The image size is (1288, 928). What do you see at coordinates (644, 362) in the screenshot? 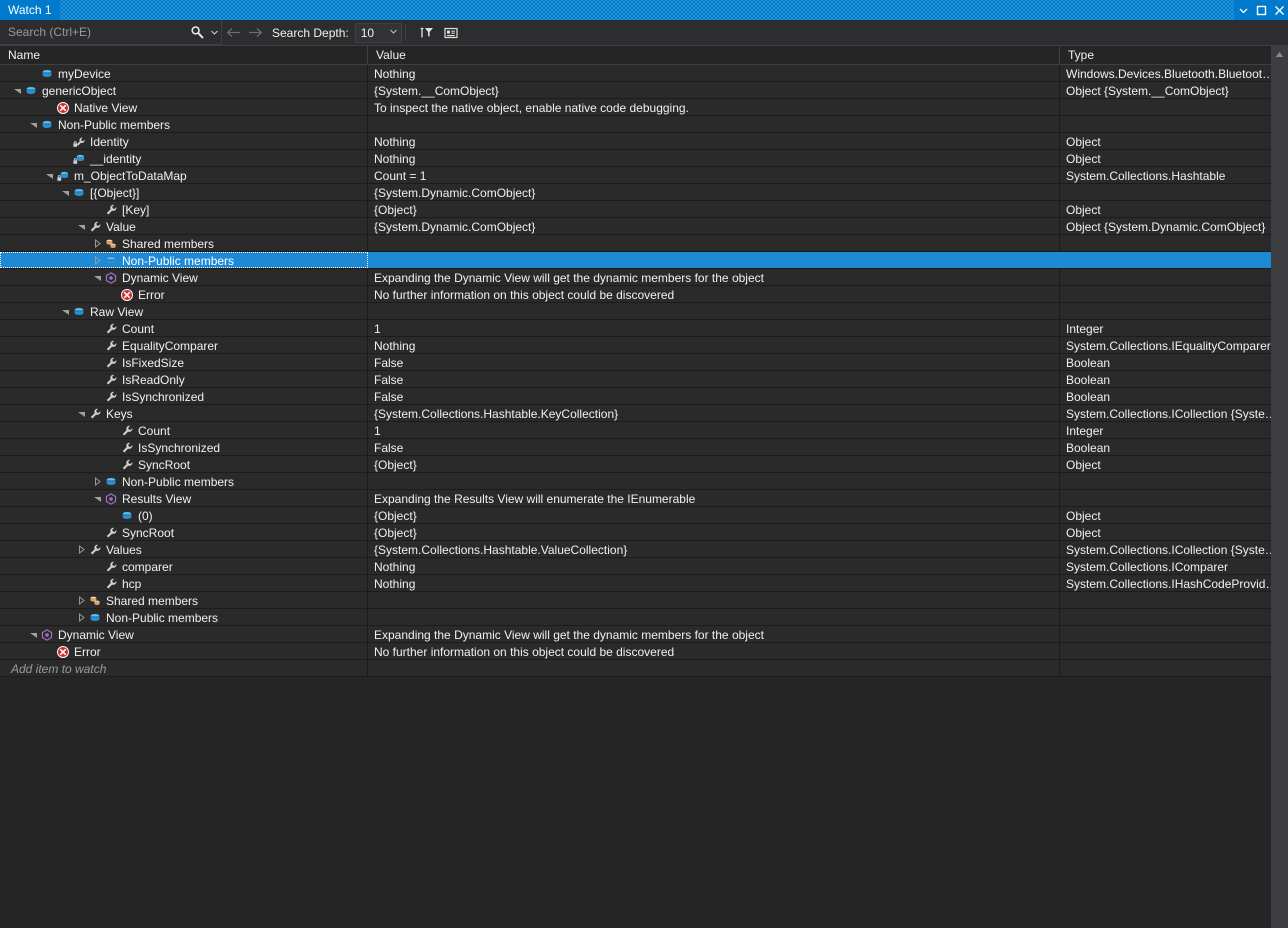
I see `table-row: IsFixedSize False Boolean` at bounding box center [644, 362].